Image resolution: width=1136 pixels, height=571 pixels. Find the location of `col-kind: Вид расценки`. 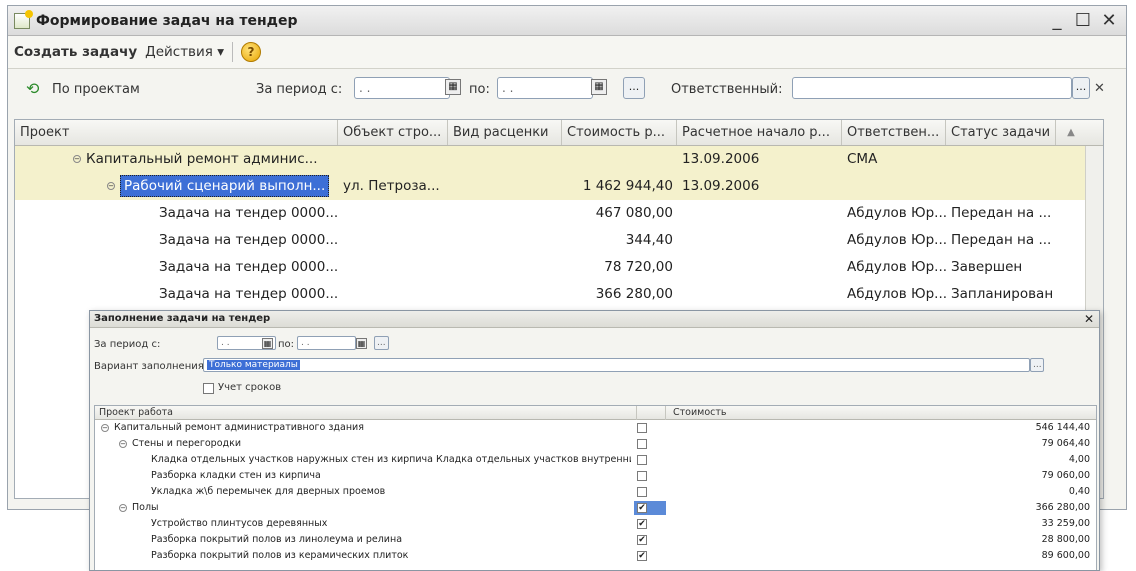

col-kind: Вид расценки is located at coordinates (505, 132).